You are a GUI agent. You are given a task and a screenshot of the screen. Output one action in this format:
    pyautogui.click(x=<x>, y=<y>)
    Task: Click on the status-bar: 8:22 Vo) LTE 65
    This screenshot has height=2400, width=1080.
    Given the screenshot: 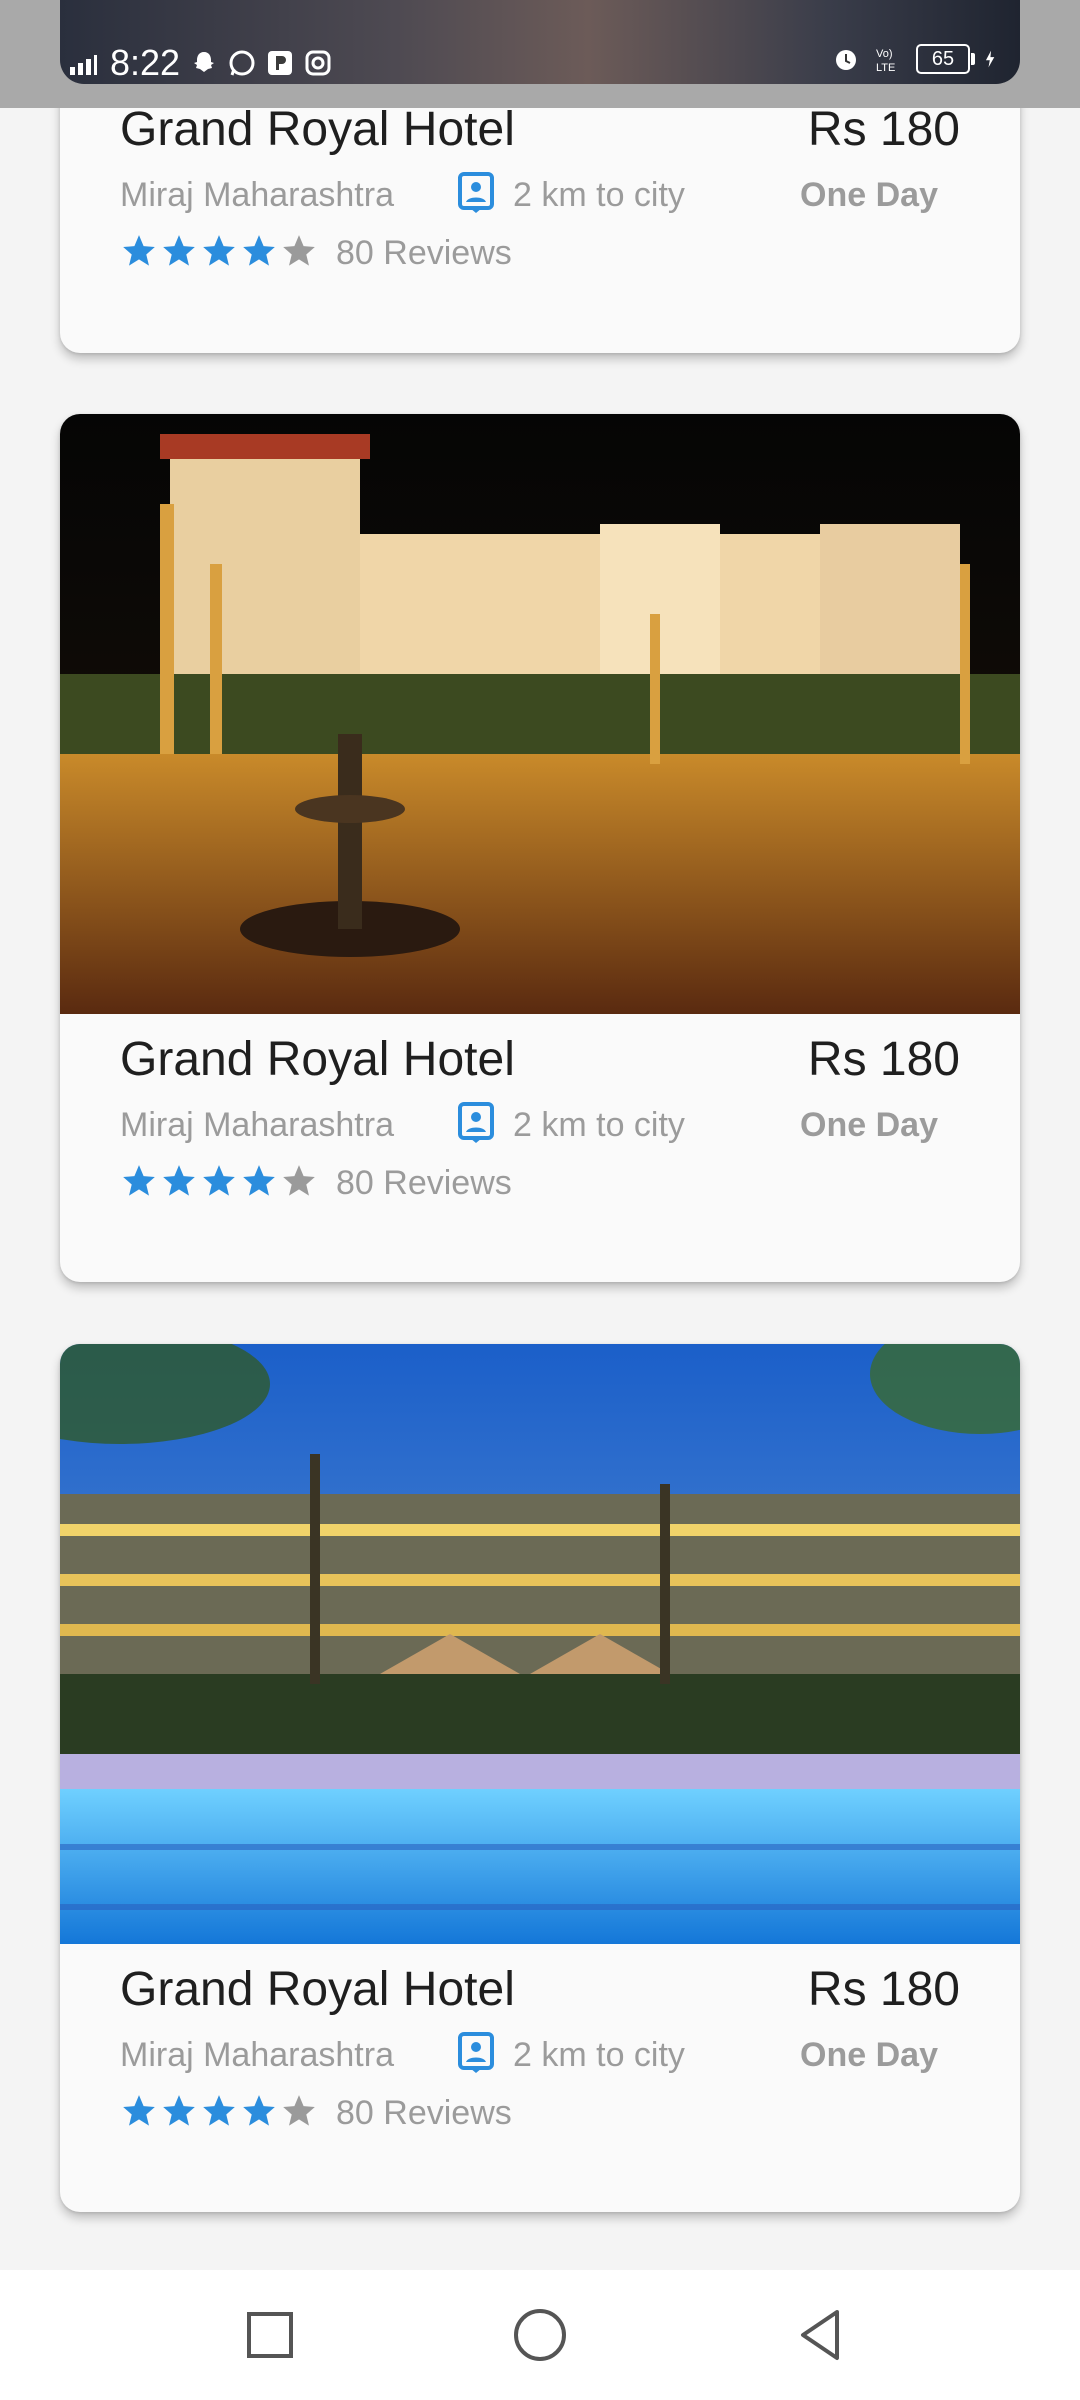 What is the action you would take?
    pyautogui.click(x=540, y=54)
    